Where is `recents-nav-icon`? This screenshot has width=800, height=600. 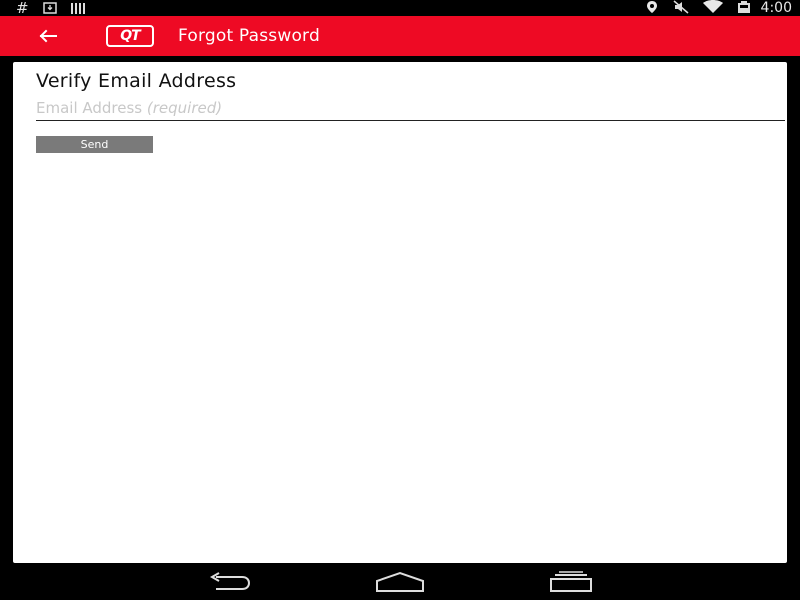
recents-nav-icon is located at coordinates (571, 581).